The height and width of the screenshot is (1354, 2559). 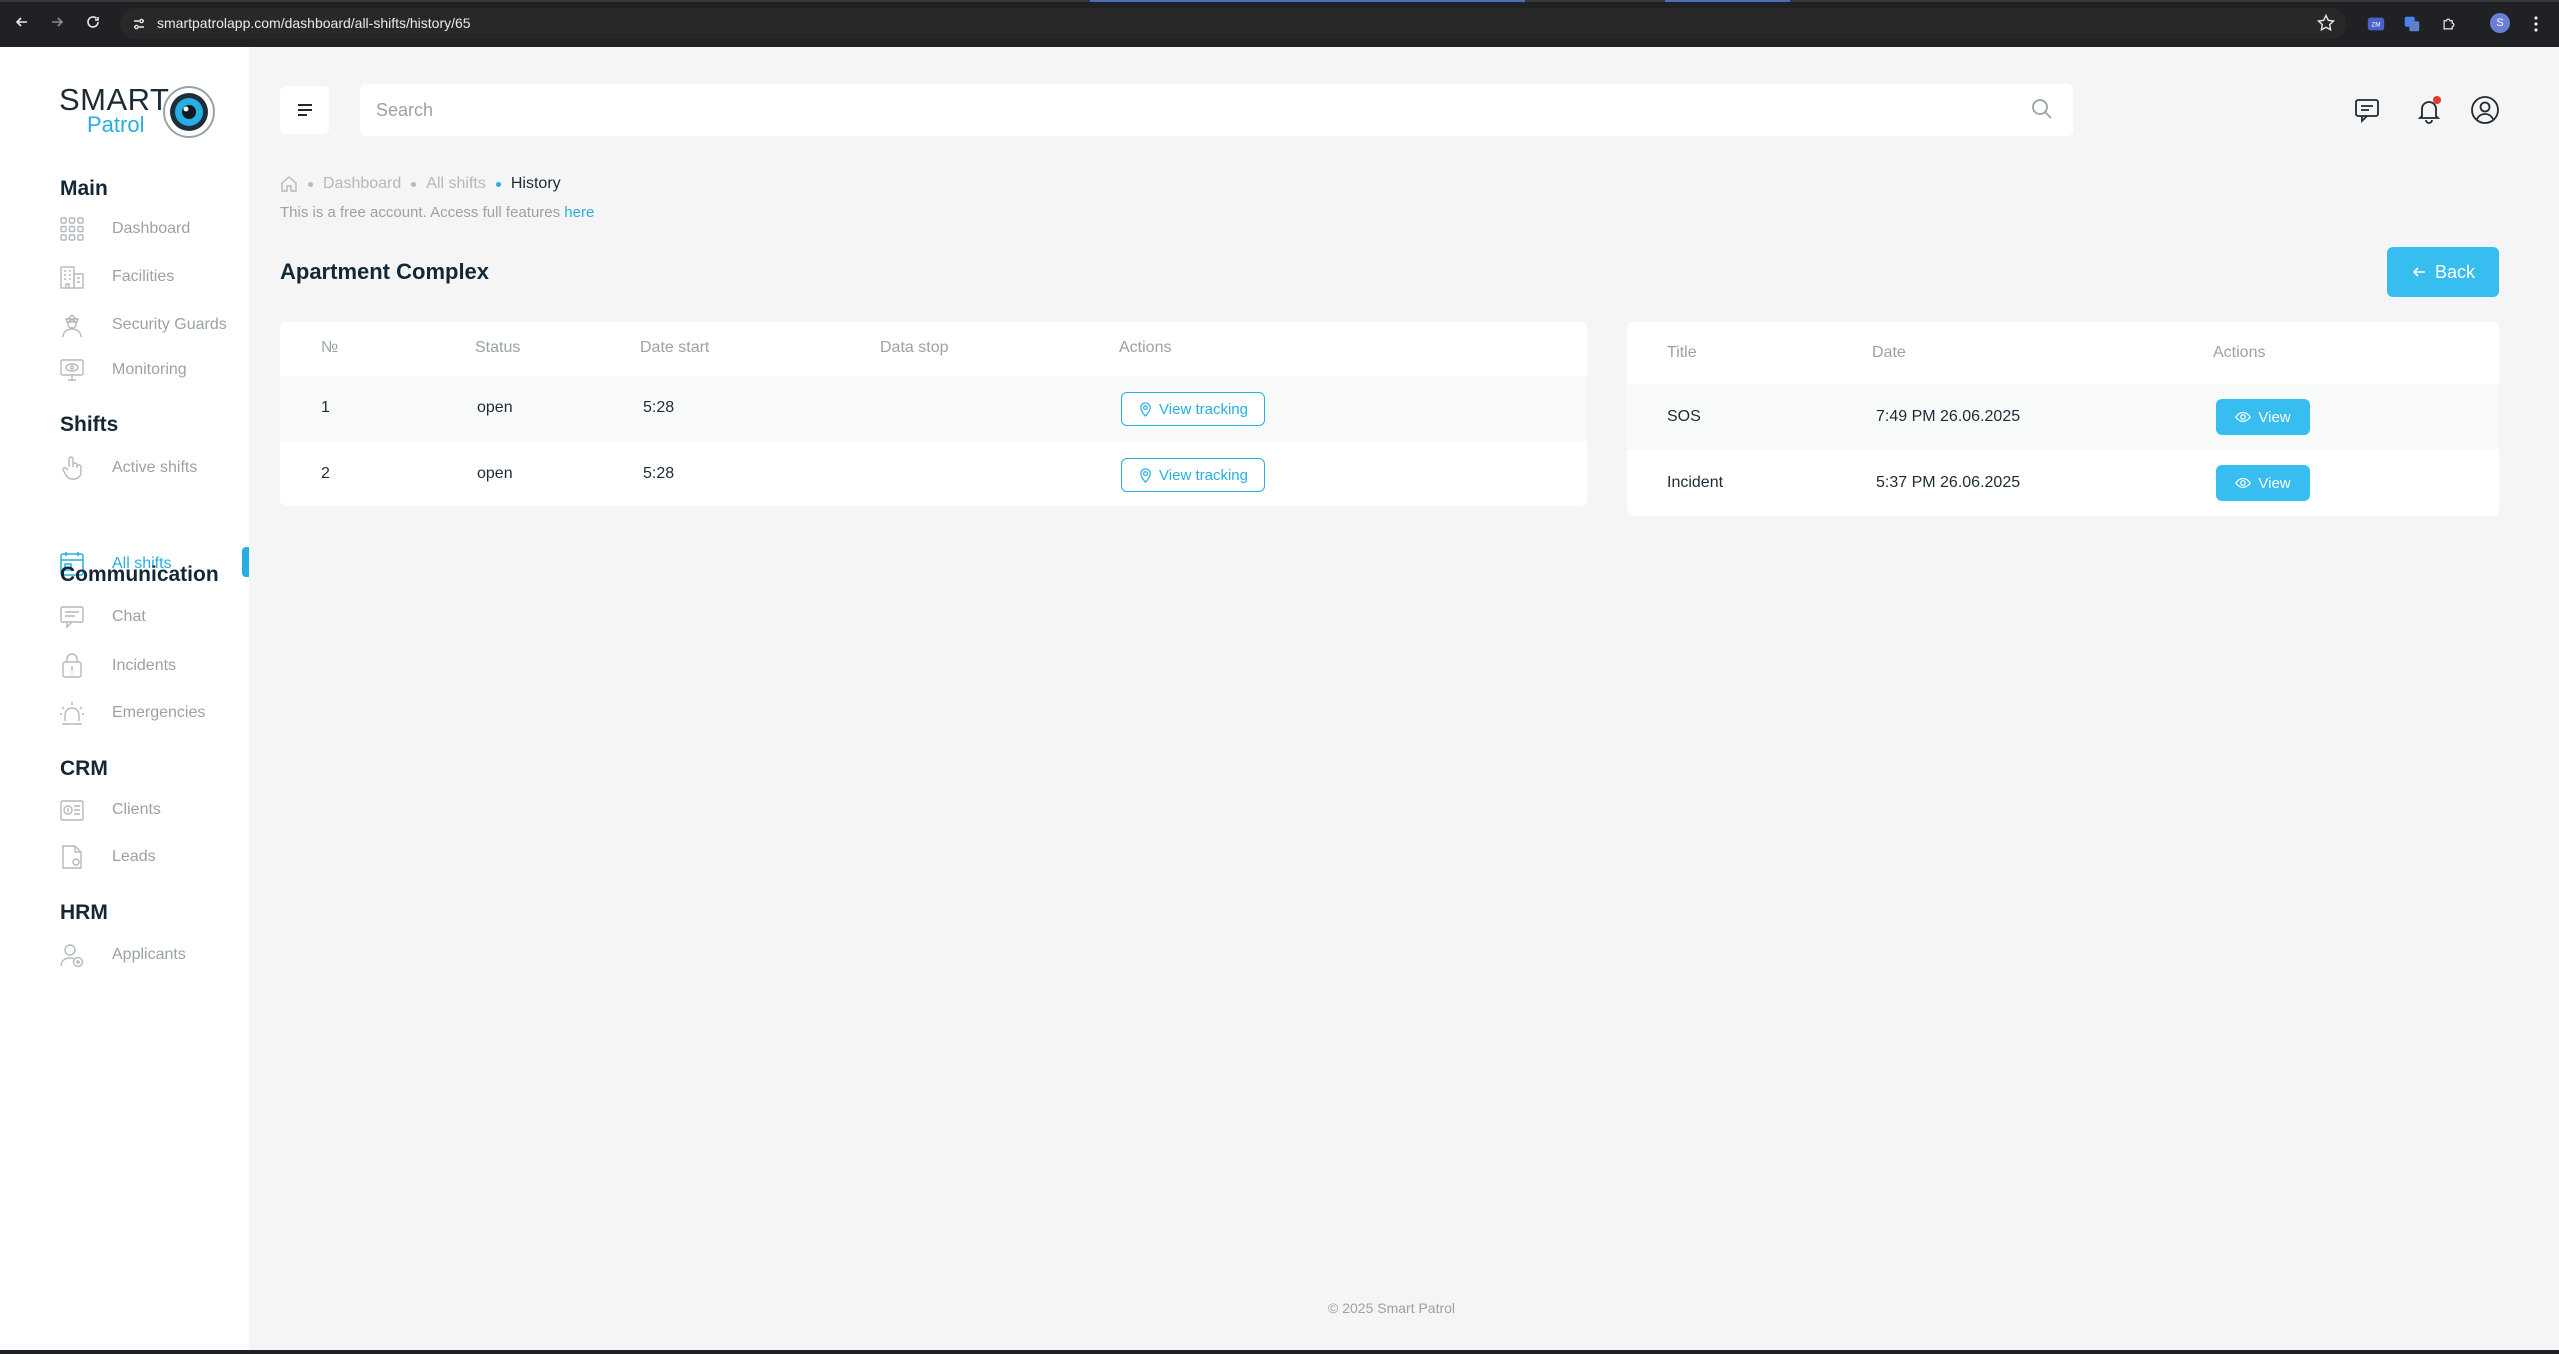 I want to click on sidebar-item-label: Facilities, so click(x=143, y=276).